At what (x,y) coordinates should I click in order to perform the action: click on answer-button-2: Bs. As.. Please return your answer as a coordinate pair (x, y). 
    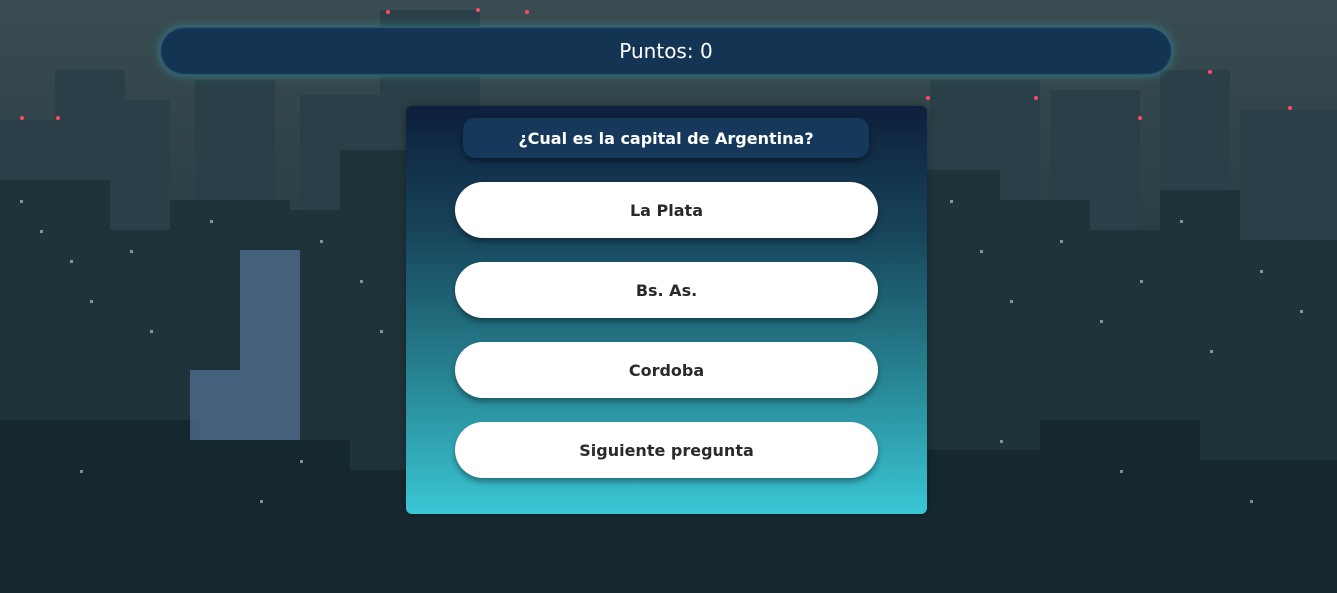
    Looking at the image, I should click on (666, 290).